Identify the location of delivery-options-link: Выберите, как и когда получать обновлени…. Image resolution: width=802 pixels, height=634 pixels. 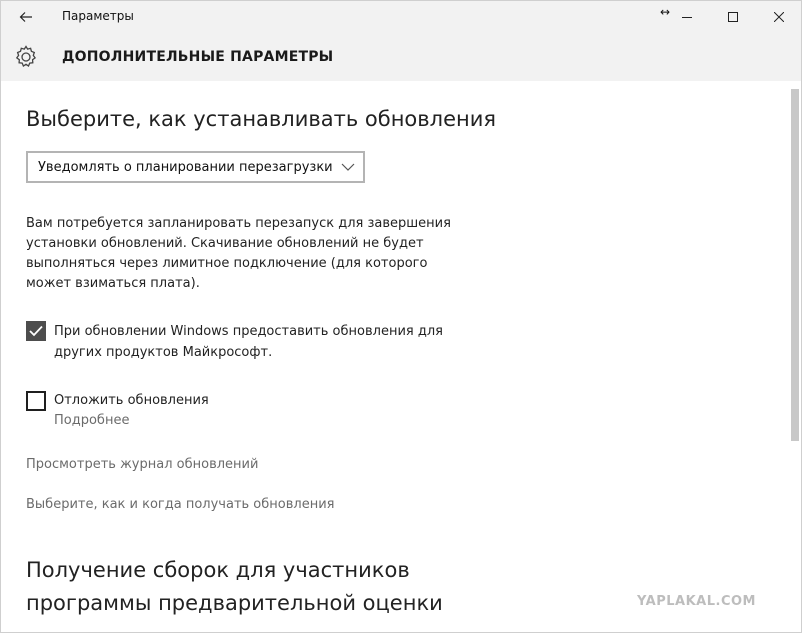
(180, 504).